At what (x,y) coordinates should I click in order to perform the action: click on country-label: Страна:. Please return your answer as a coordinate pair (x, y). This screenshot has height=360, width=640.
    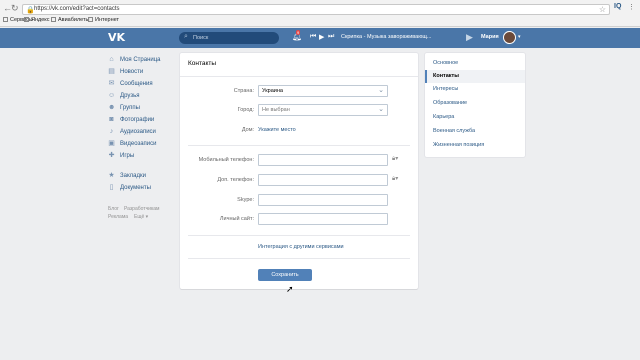
    Looking at the image, I should click on (243, 91).